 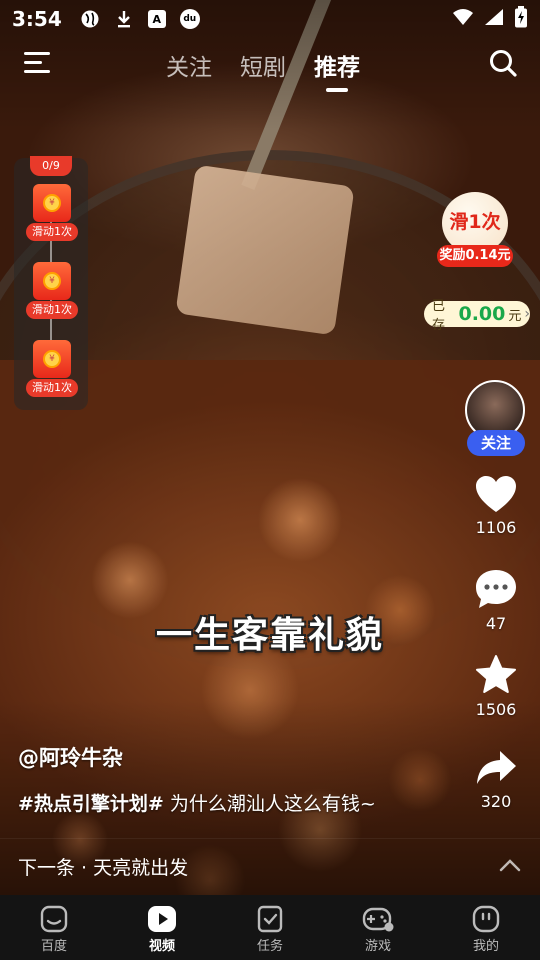 I want to click on star-icon, so click(x=496, y=674).